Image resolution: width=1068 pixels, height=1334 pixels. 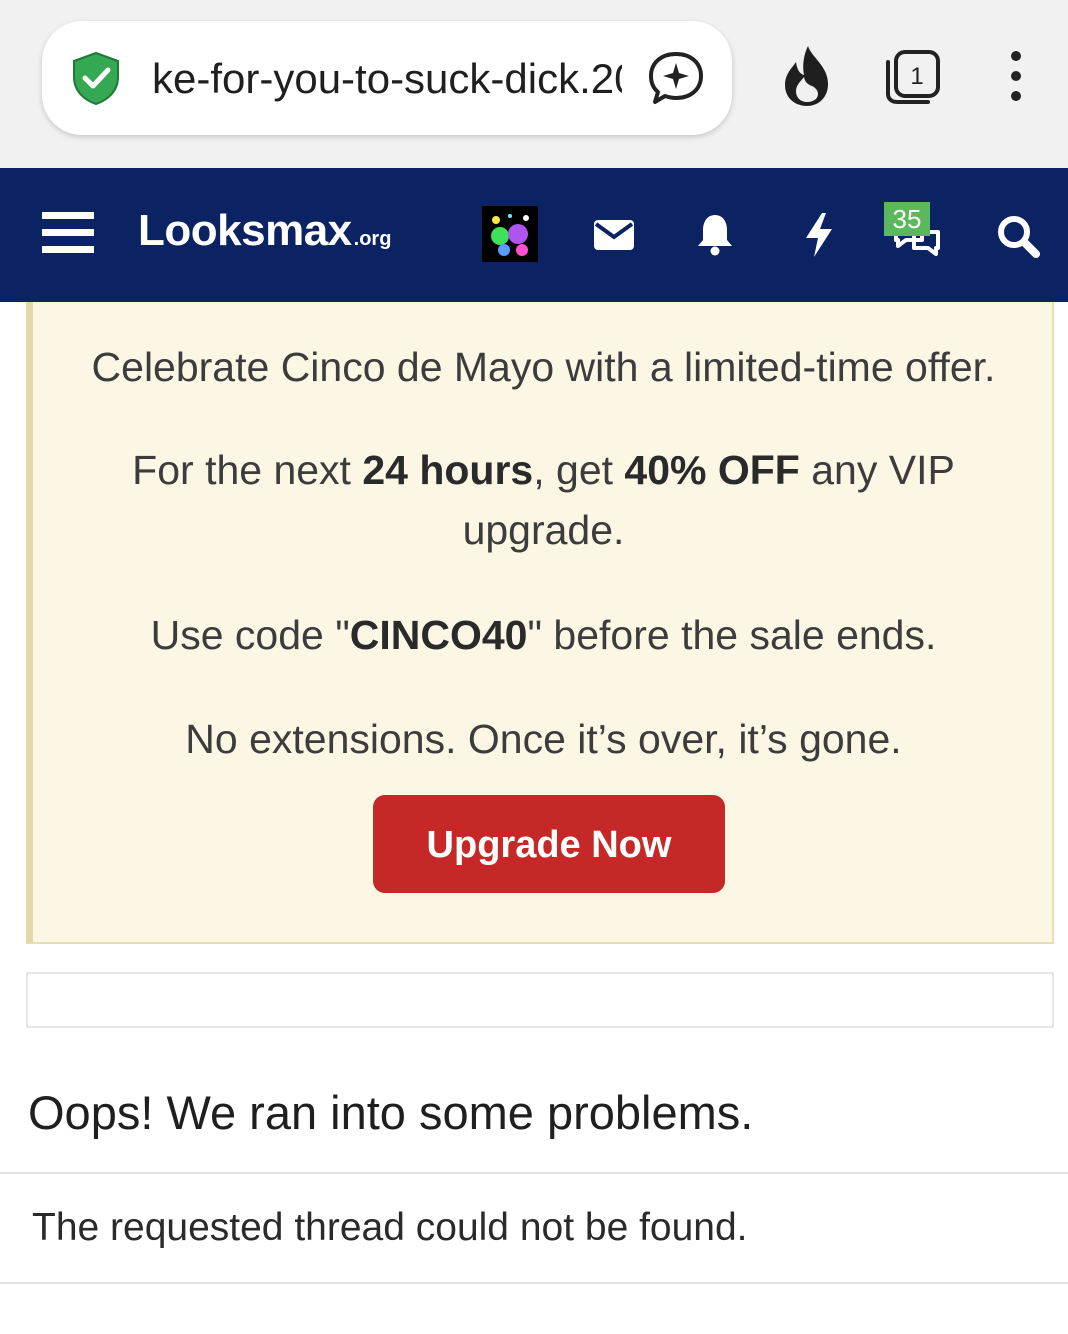 What do you see at coordinates (715, 234) in the screenshot?
I see `bell-icon` at bounding box center [715, 234].